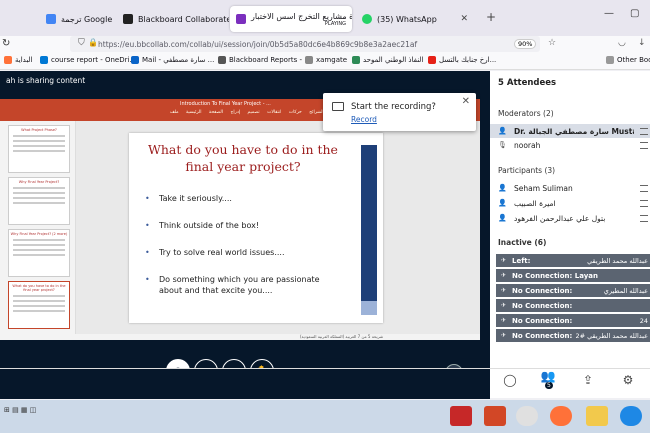 This screenshot has height=433, width=650. Describe the element at coordinates (338, 106) in the screenshot. I see `recording-icon` at that location.